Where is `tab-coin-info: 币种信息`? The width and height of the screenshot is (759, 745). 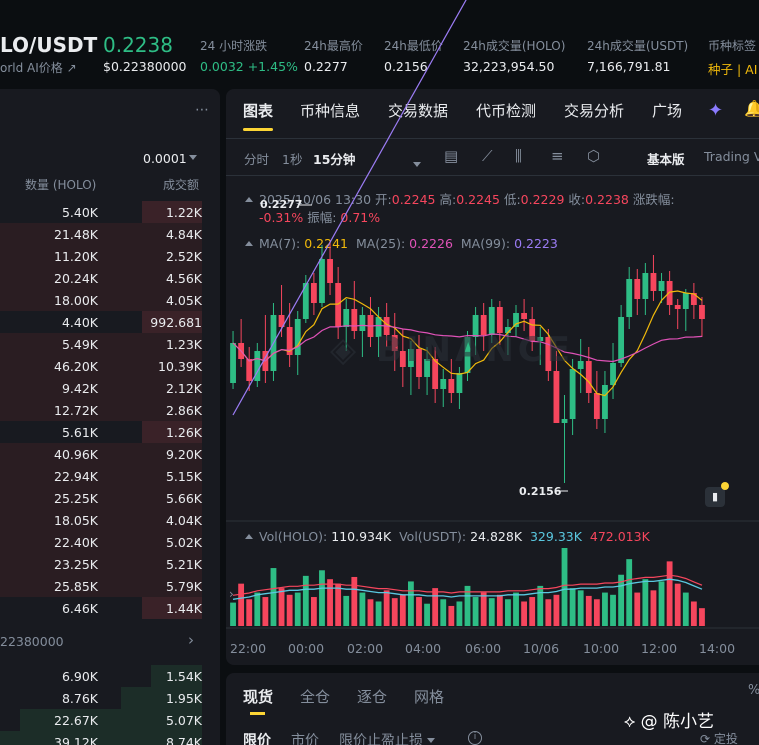
tab-coin-info: 币种信息 is located at coordinates (330, 110).